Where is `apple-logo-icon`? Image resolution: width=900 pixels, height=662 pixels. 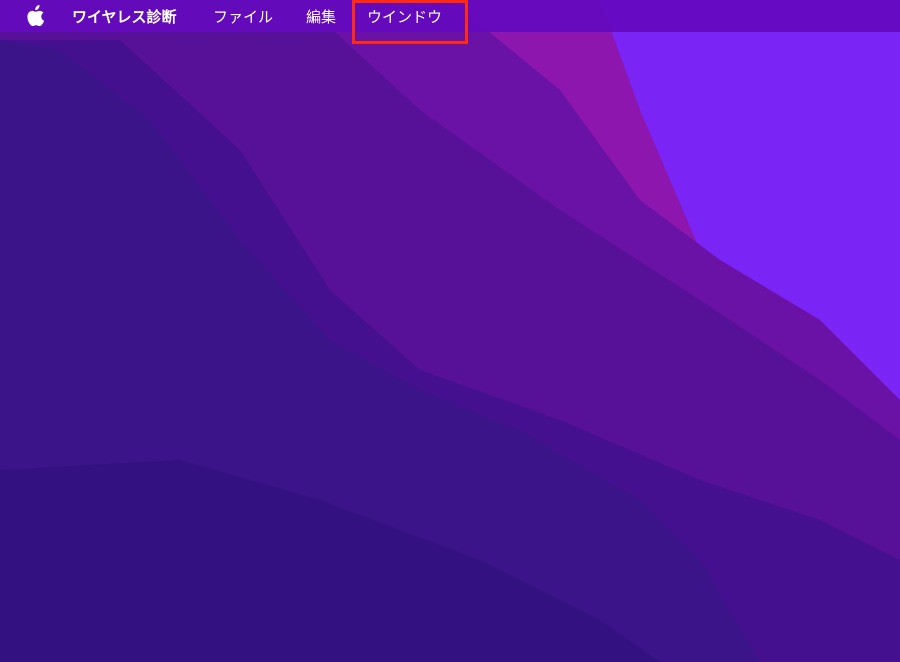
apple-logo-icon is located at coordinates (36, 16).